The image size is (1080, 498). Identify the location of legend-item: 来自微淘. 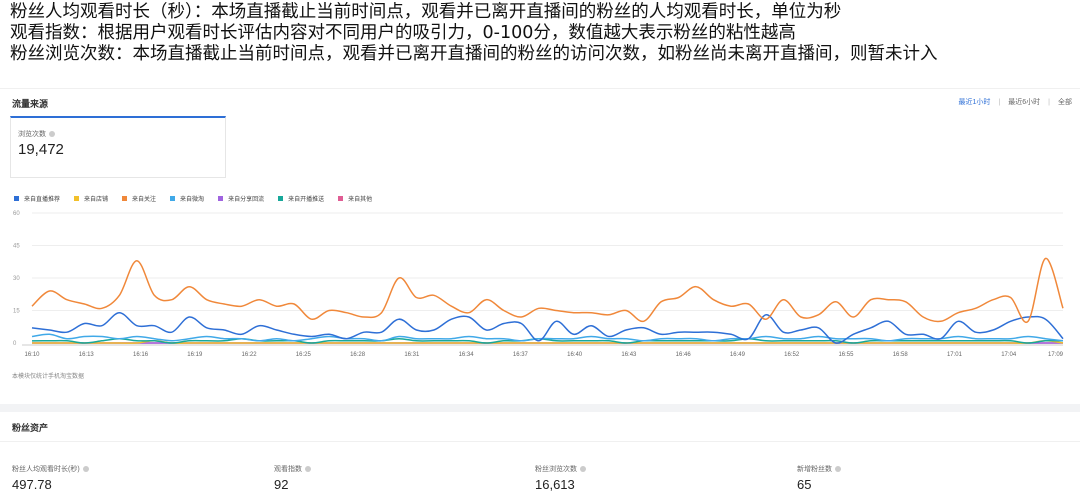
(187, 198).